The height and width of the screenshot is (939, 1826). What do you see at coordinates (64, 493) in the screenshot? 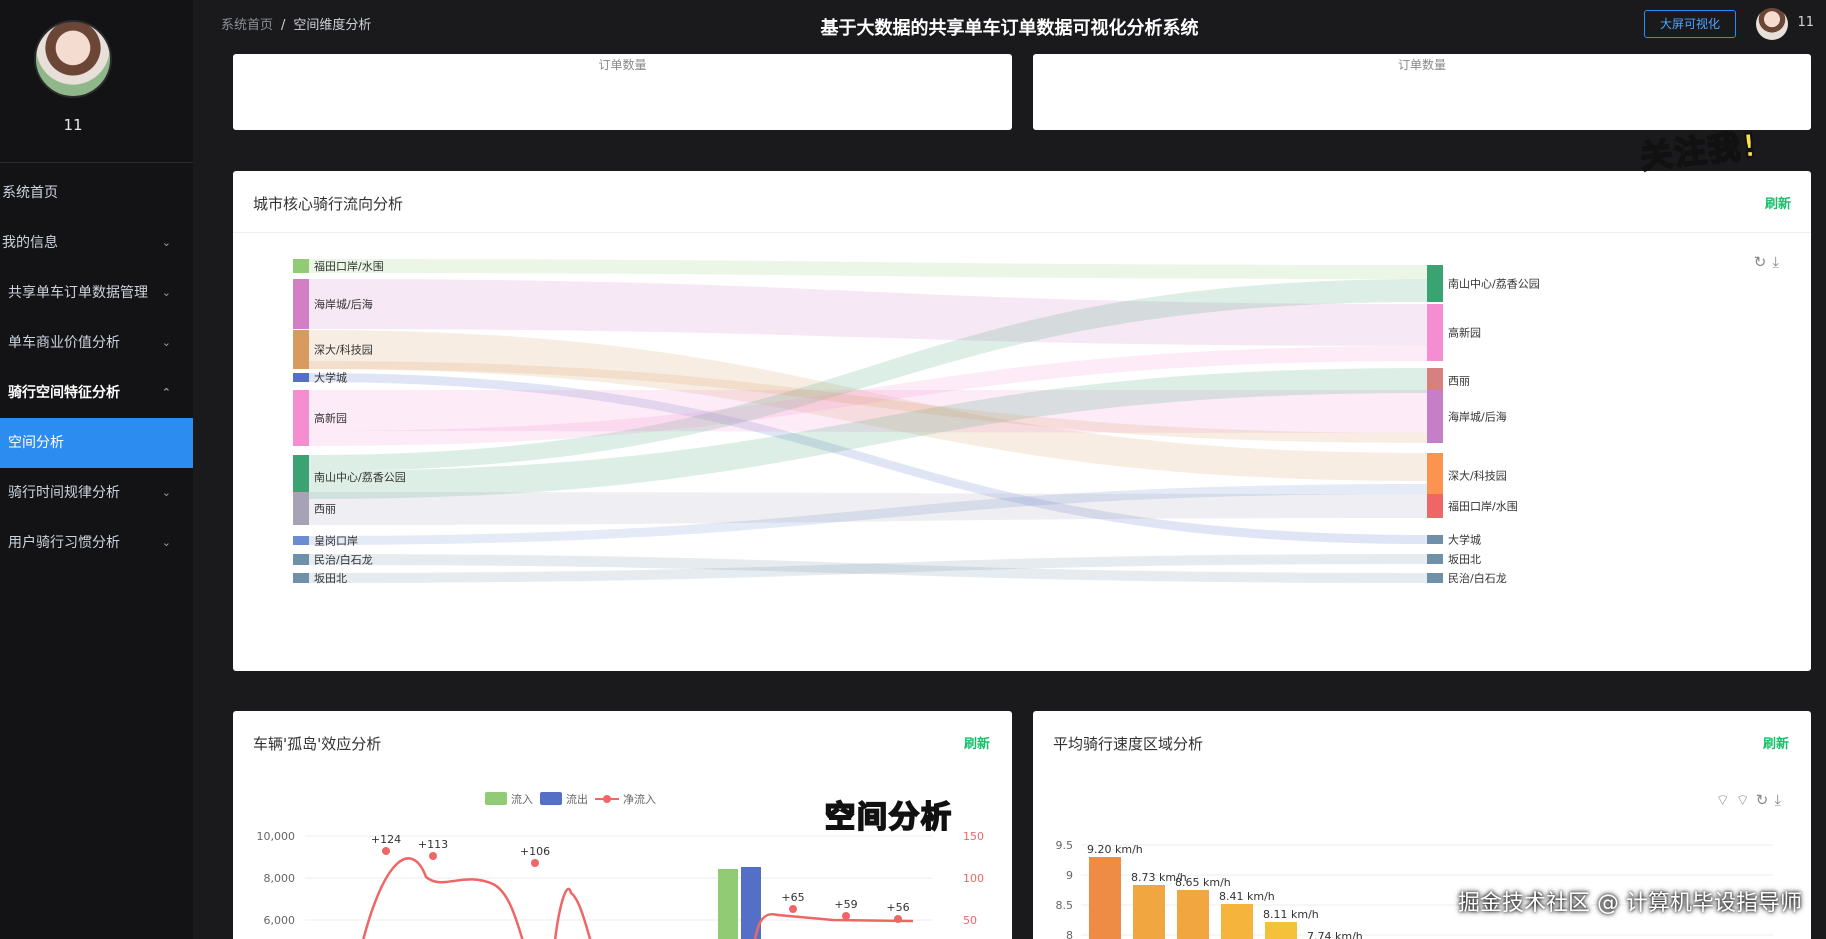
I see `sidebar-item-label: 骑行时间规律分析` at bounding box center [64, 493].